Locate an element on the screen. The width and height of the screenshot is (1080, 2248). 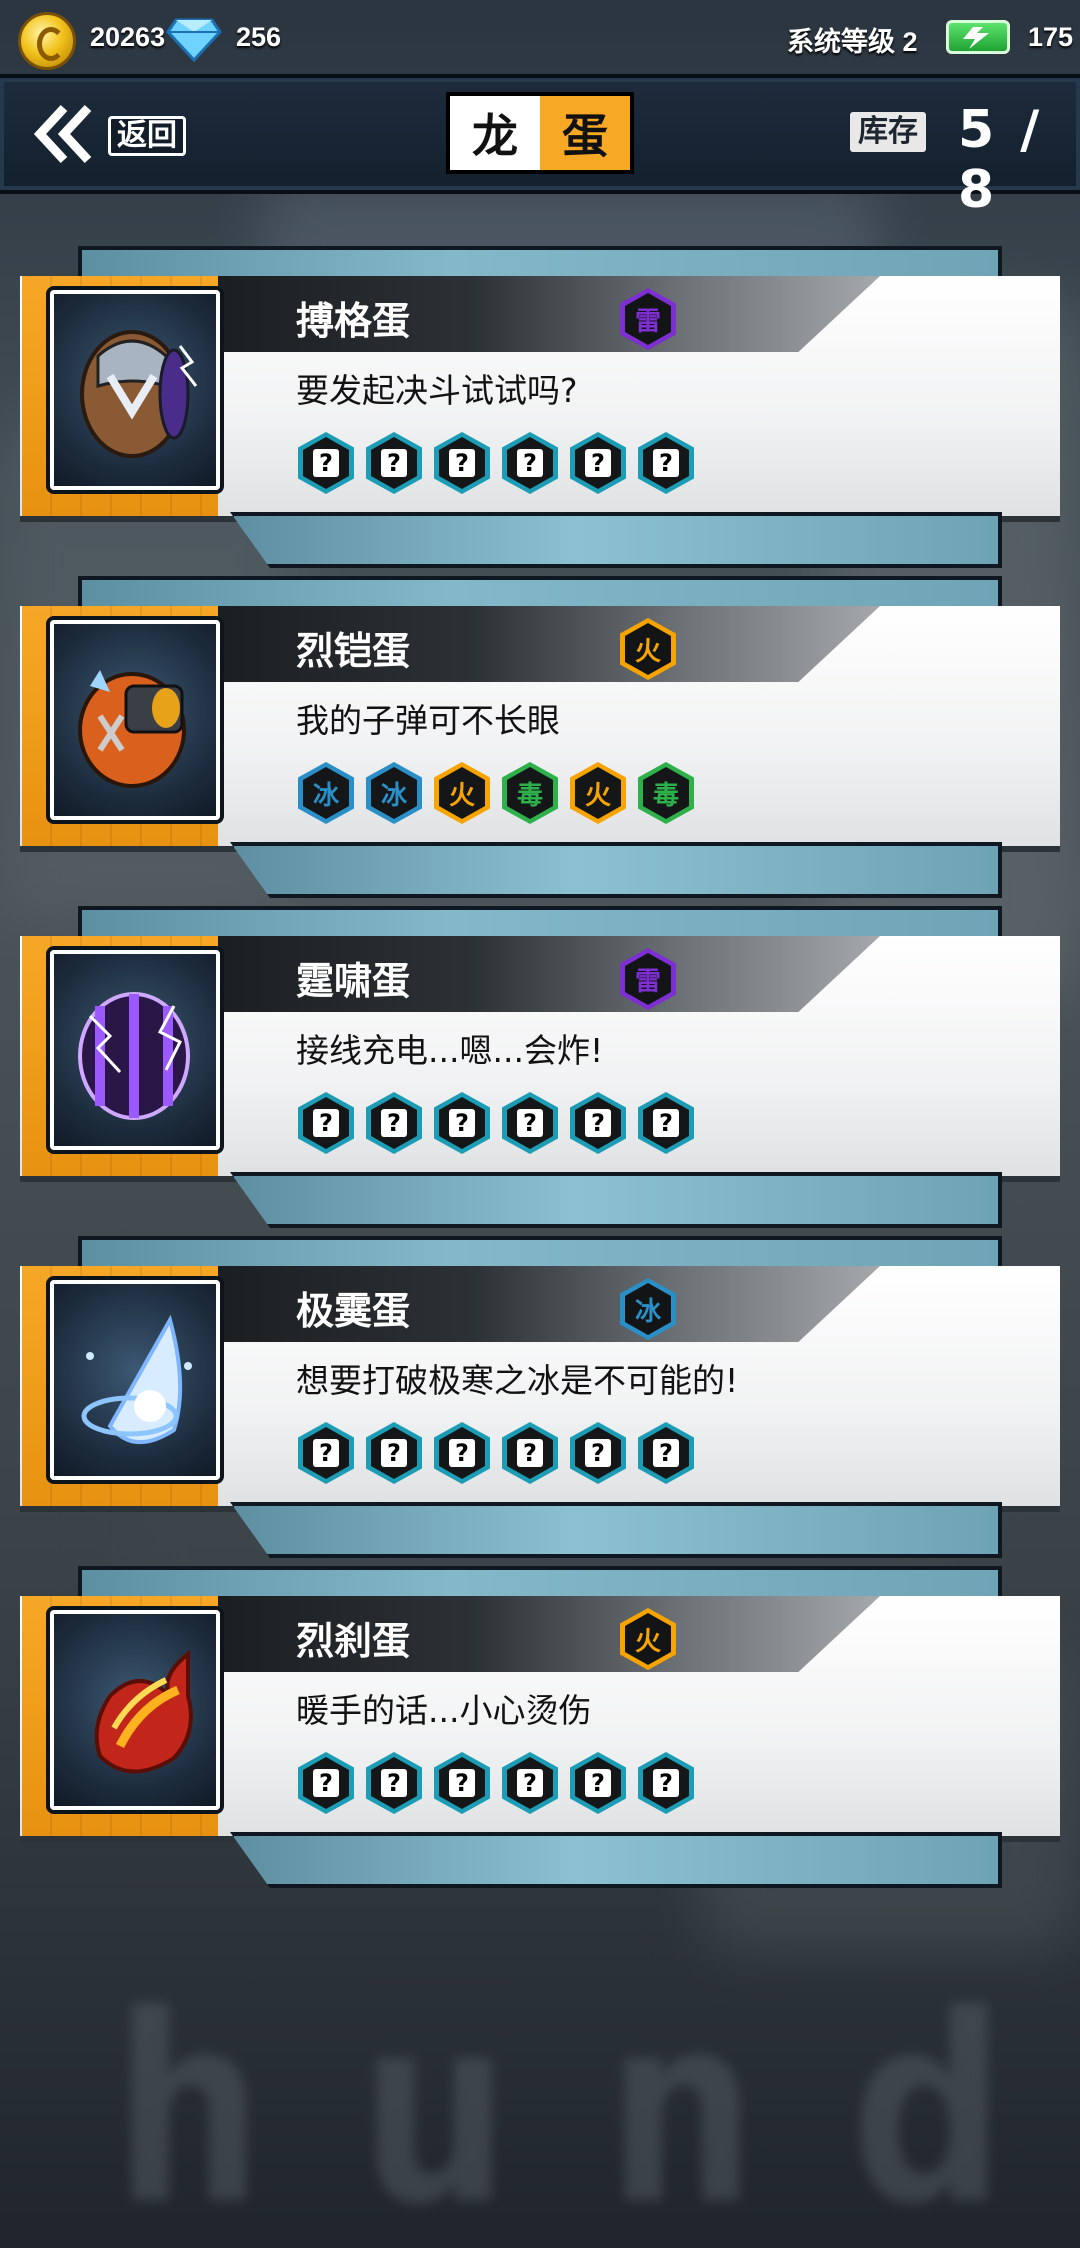
egg-card: 烈铠蛋 火 我的子弹可不长眼 冰冰火毒火毒 is located at coordinates (540, 741).